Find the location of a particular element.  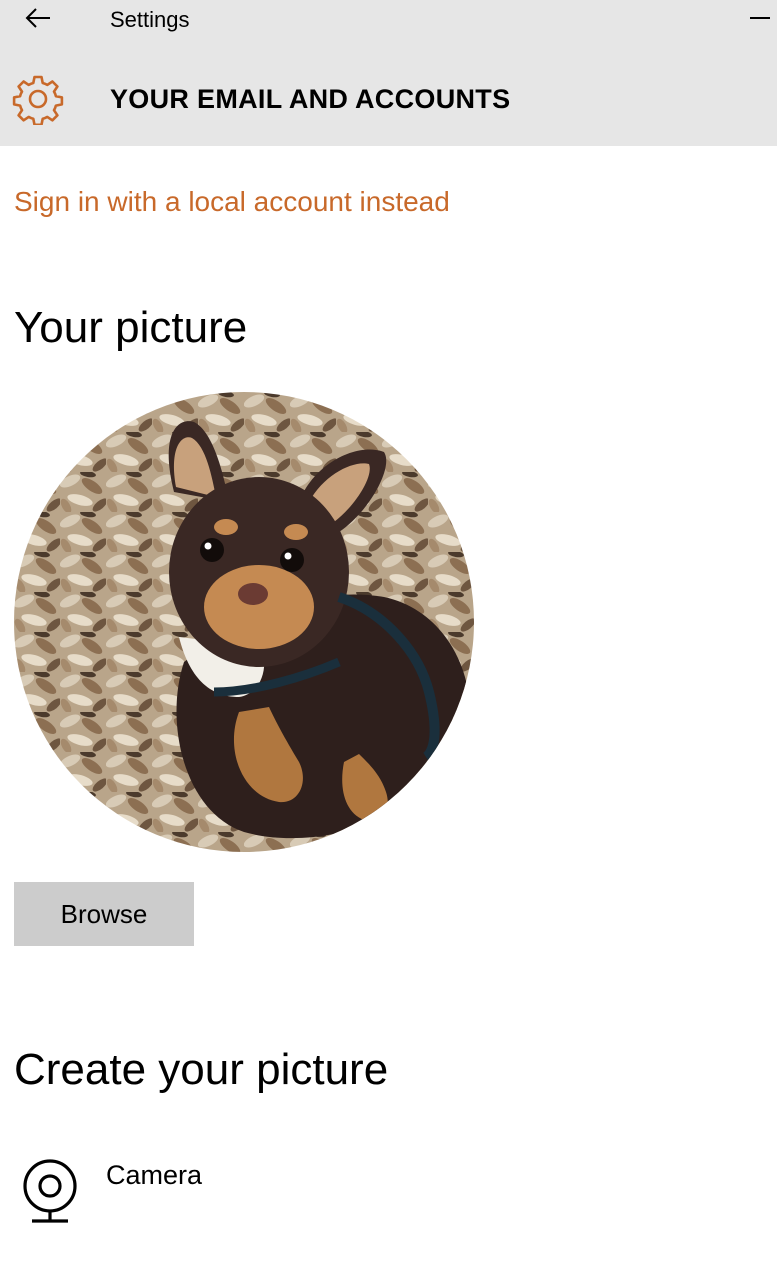

gear-icon is located at coordinates (38, 100).